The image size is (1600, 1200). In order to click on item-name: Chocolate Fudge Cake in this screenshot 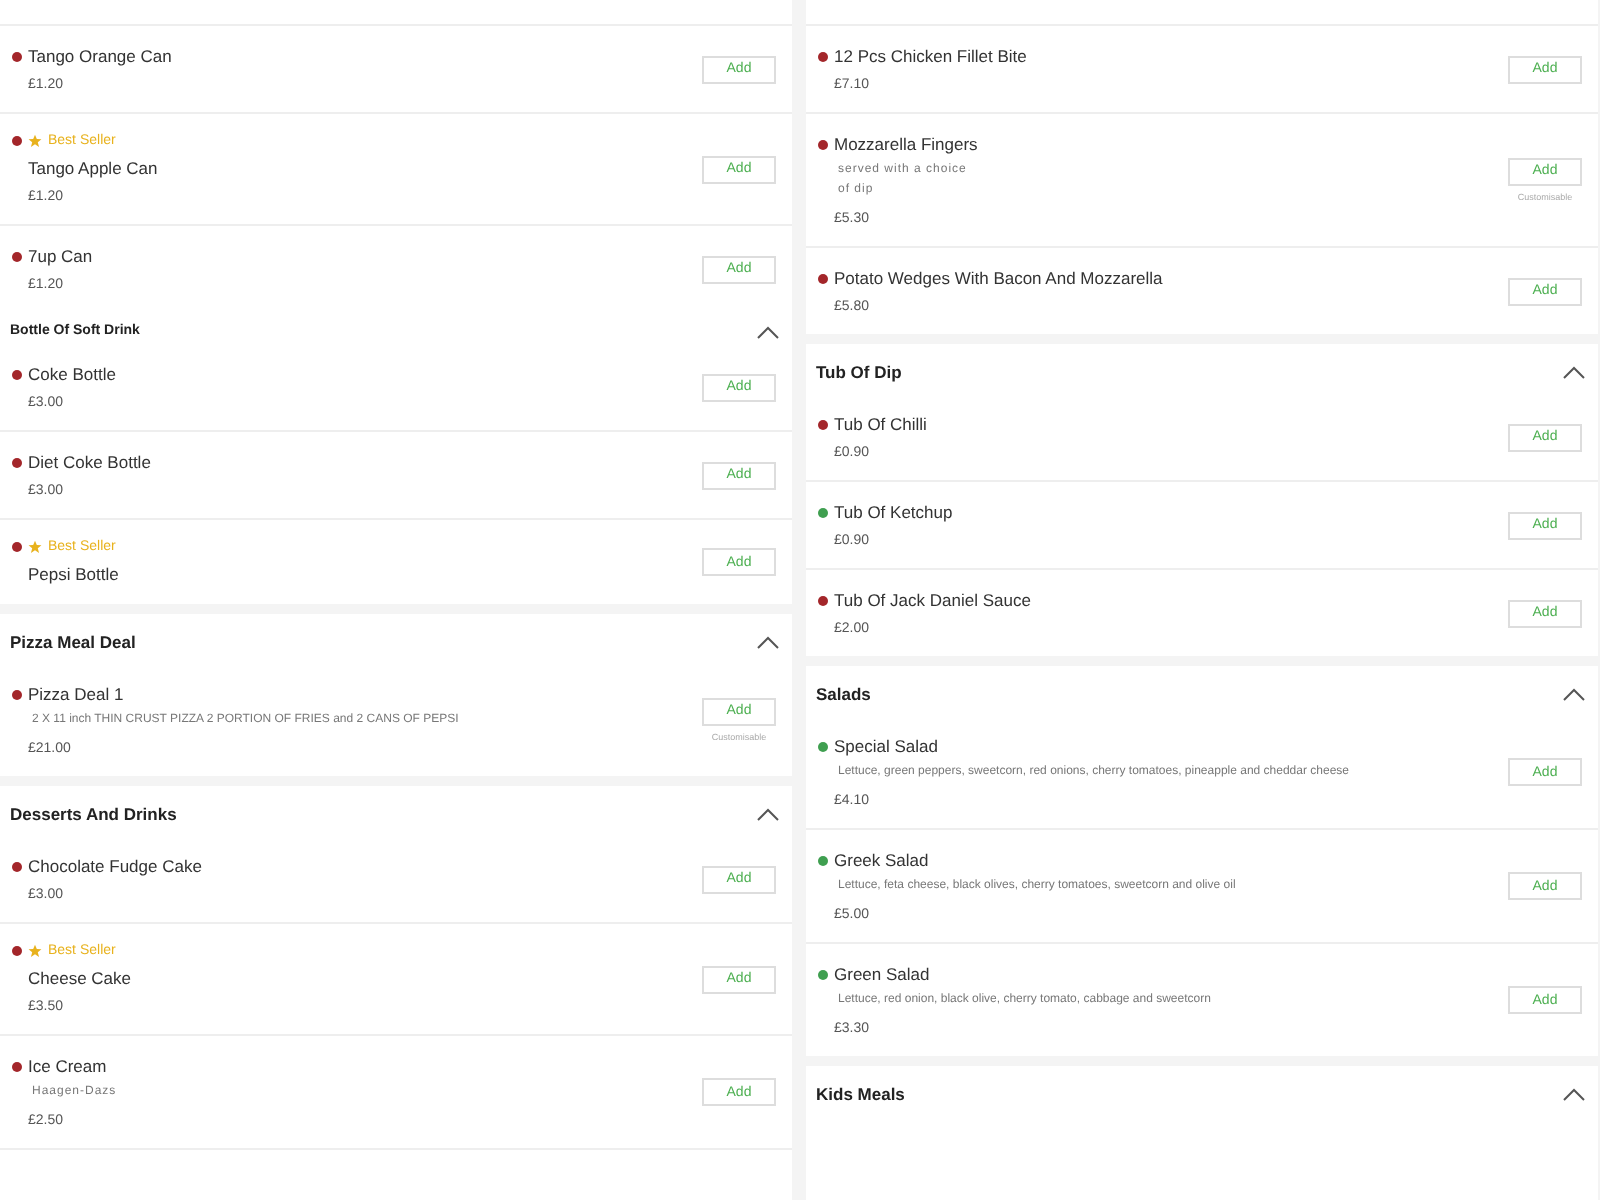, I will do `click(115, 866)`.